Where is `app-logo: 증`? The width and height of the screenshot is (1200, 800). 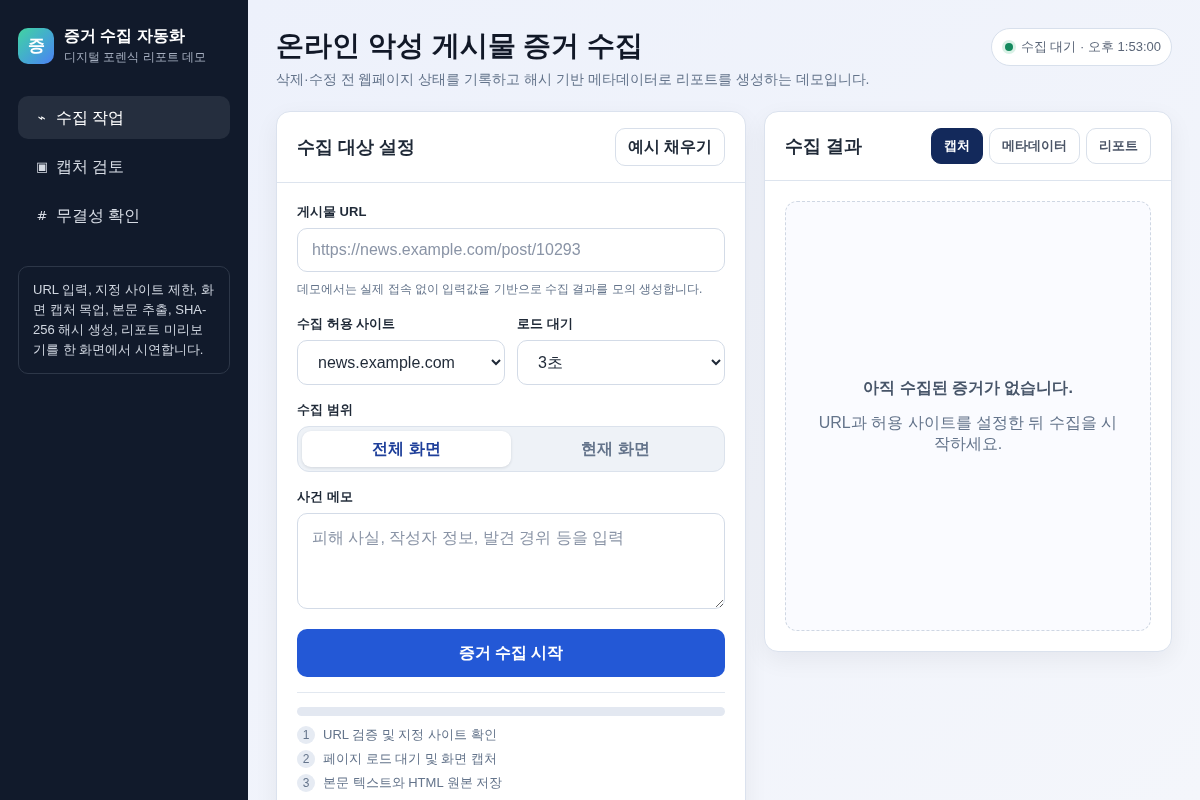
app-logo: 증 is located at coordinates (36, 45).